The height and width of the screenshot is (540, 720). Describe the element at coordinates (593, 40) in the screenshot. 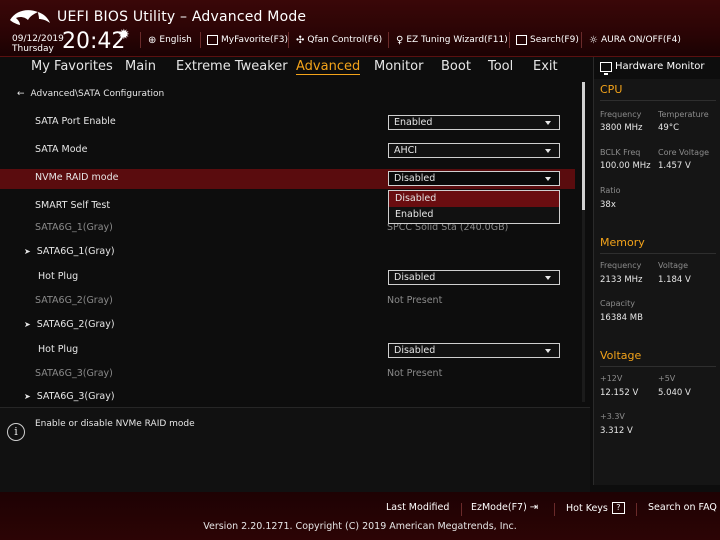

I see `aura-icon: ☼` at that location.